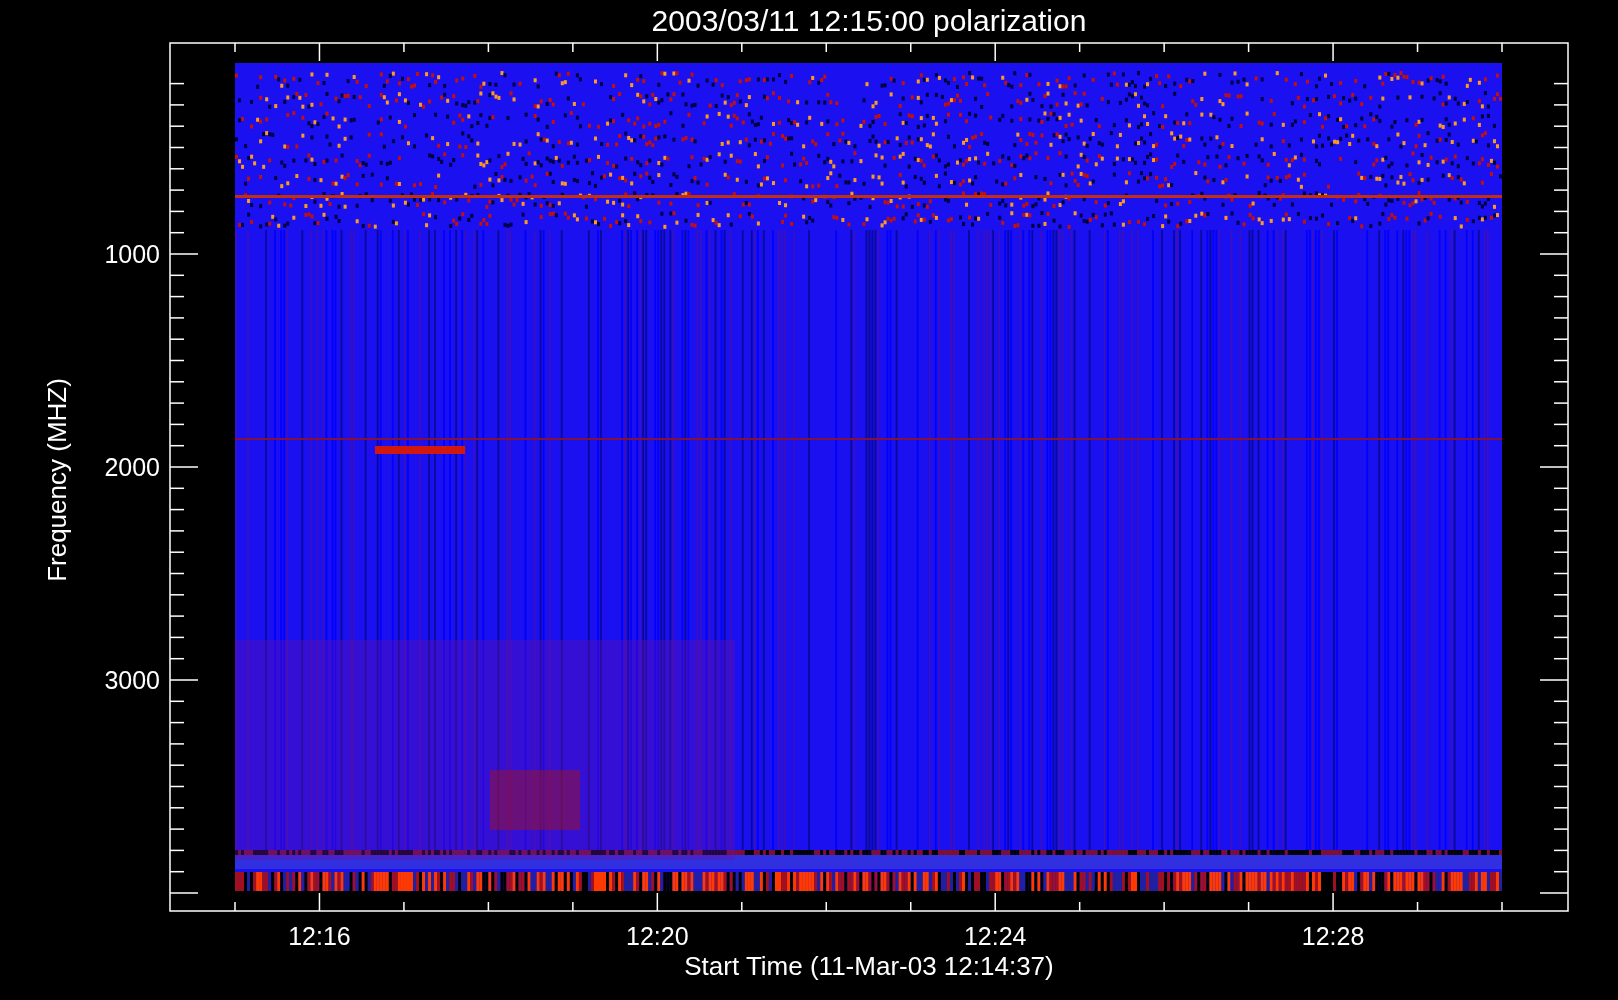 The width and height of the screenshot is (1618, 1000). Describe the element at coordinates (319, 936) in the screenshot. I see `x-tick-label: 12:16` at that location.